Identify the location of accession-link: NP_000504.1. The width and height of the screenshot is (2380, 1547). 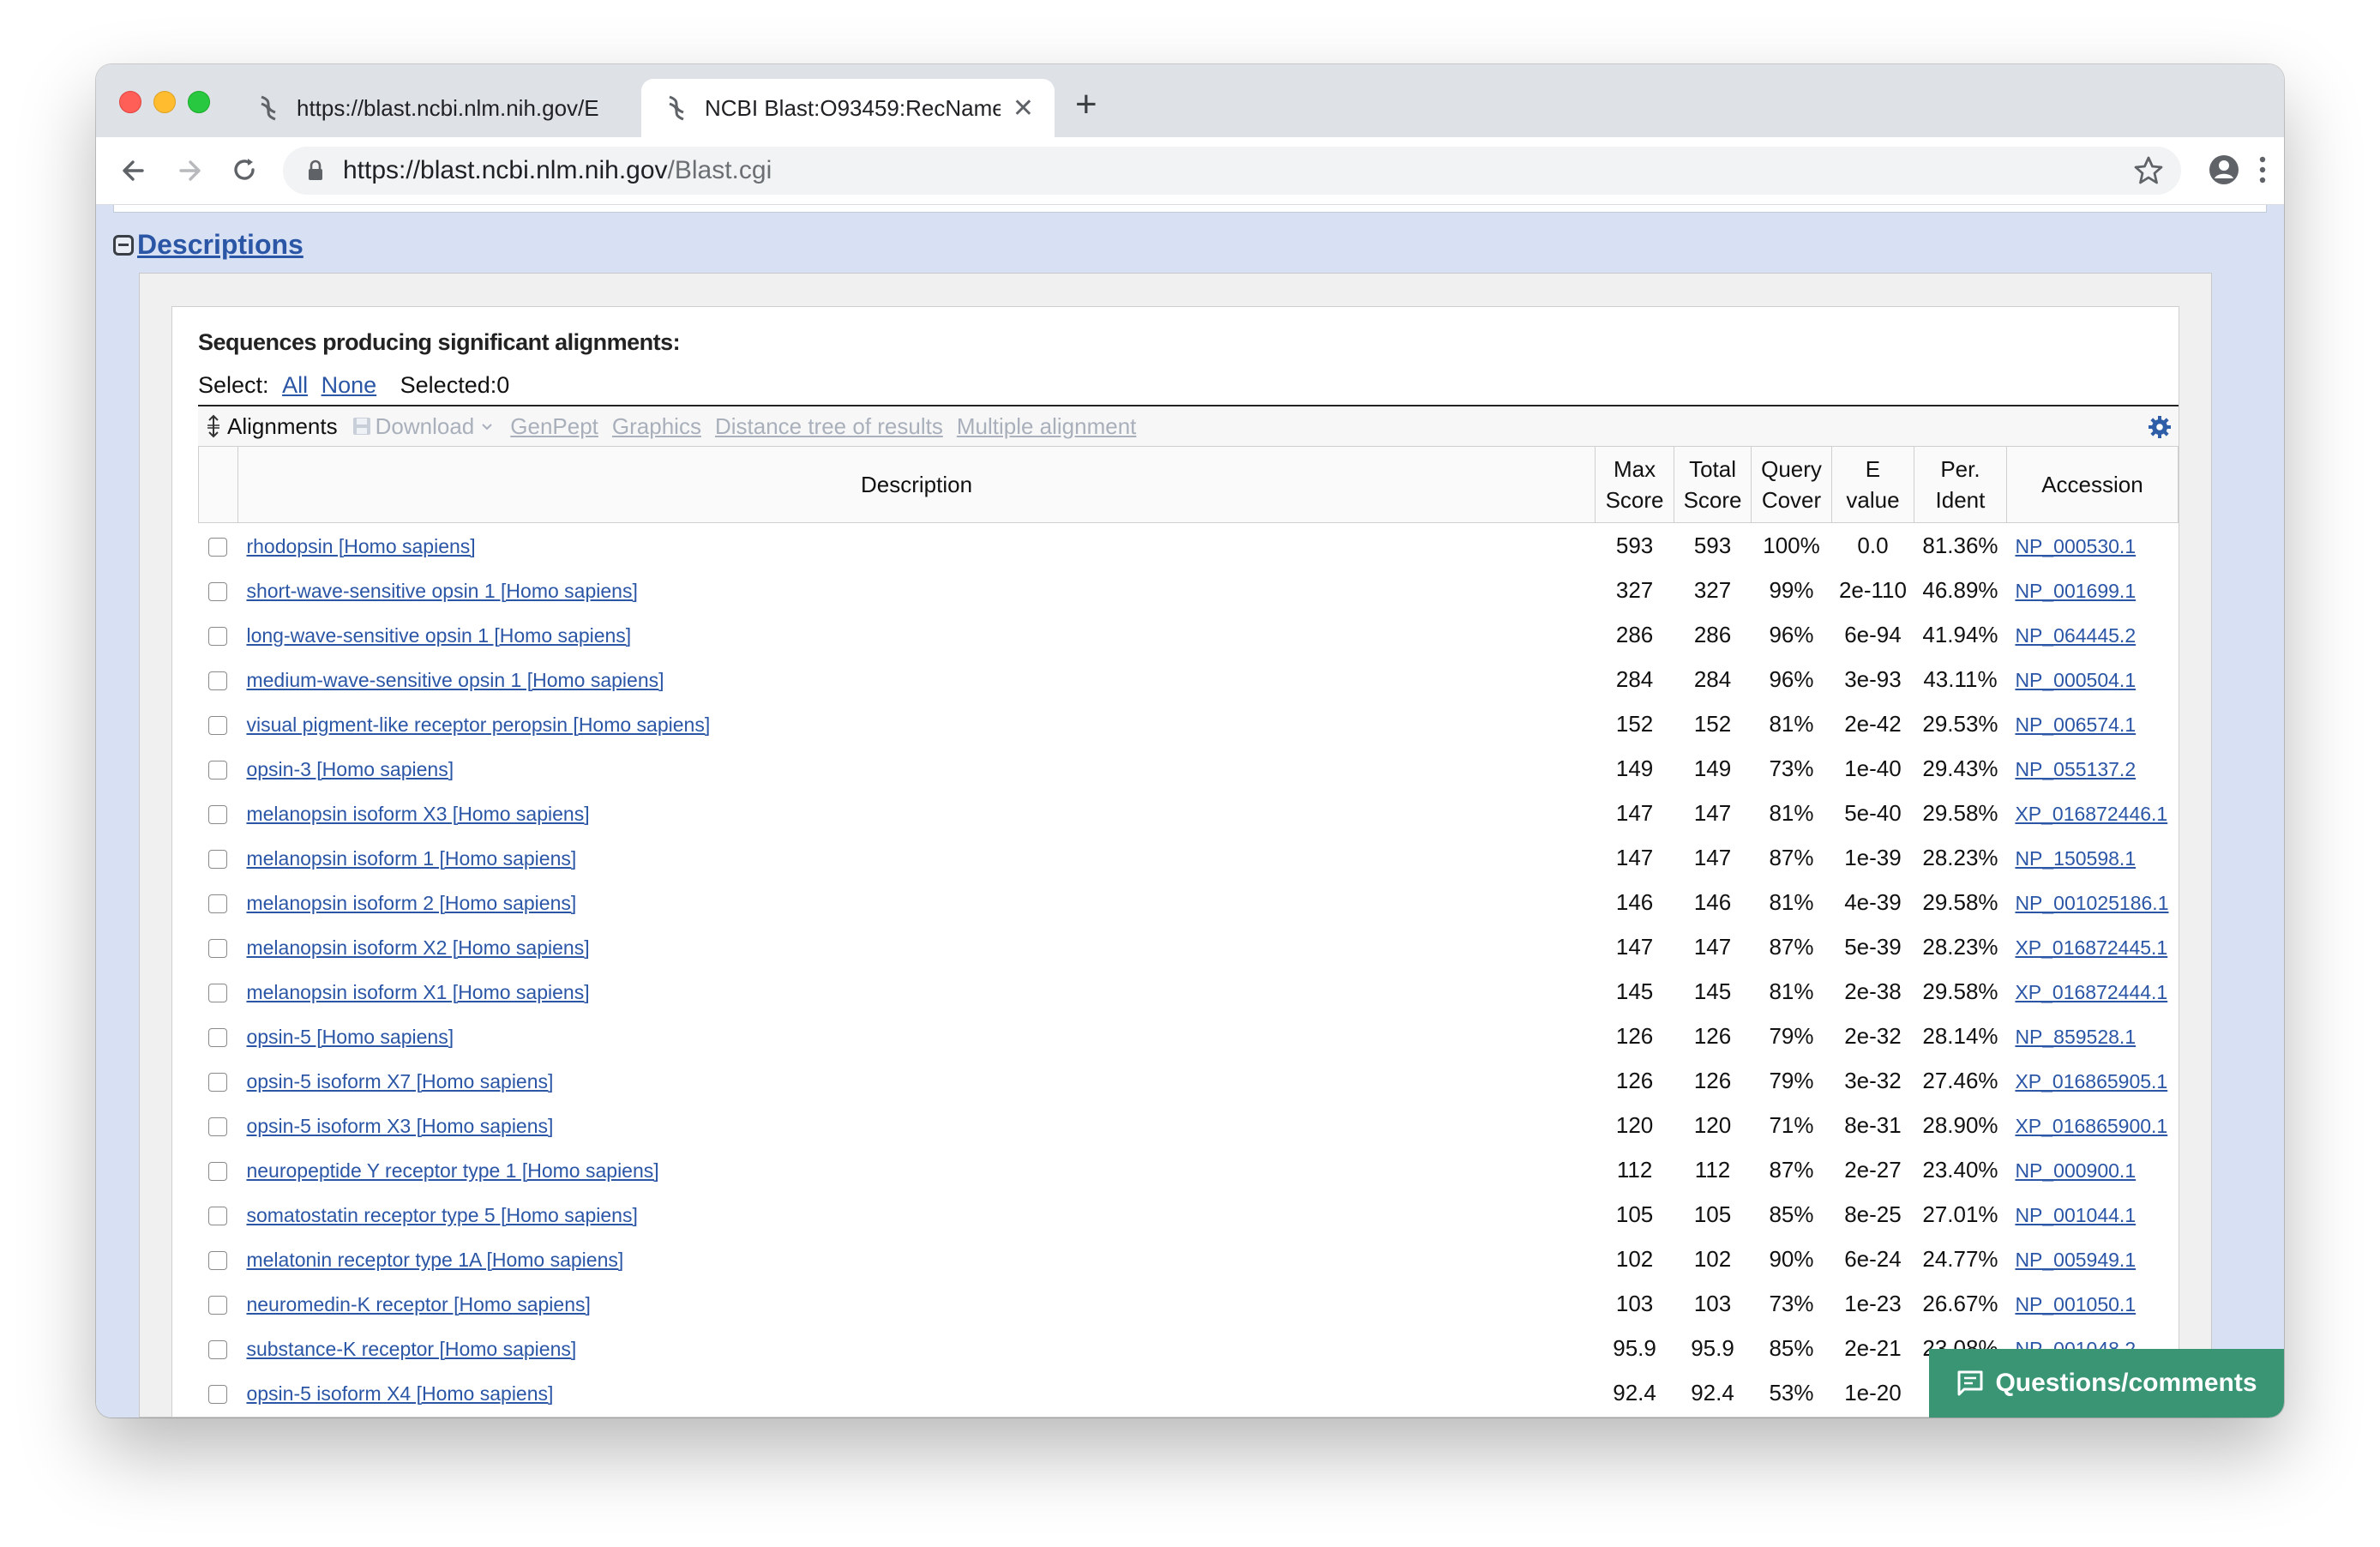
(2076, 680).